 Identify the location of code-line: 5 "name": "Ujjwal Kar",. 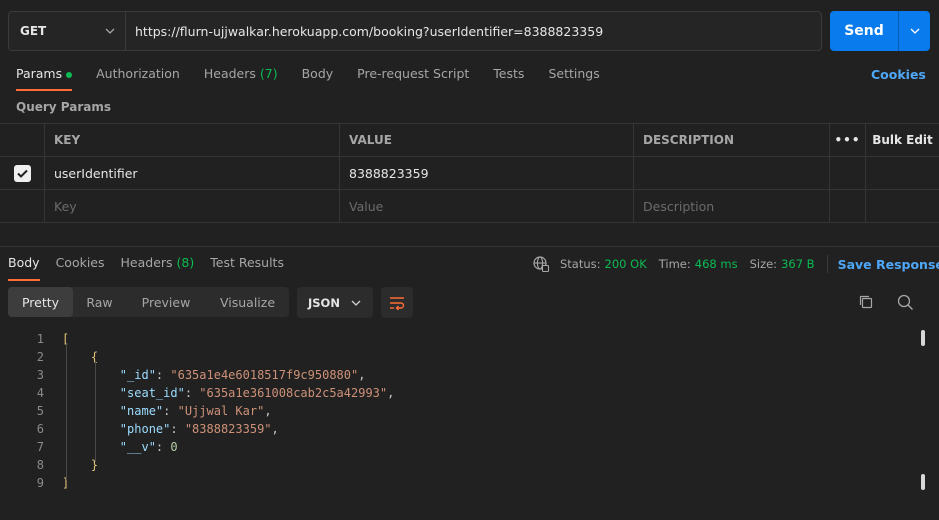
(469, 411).